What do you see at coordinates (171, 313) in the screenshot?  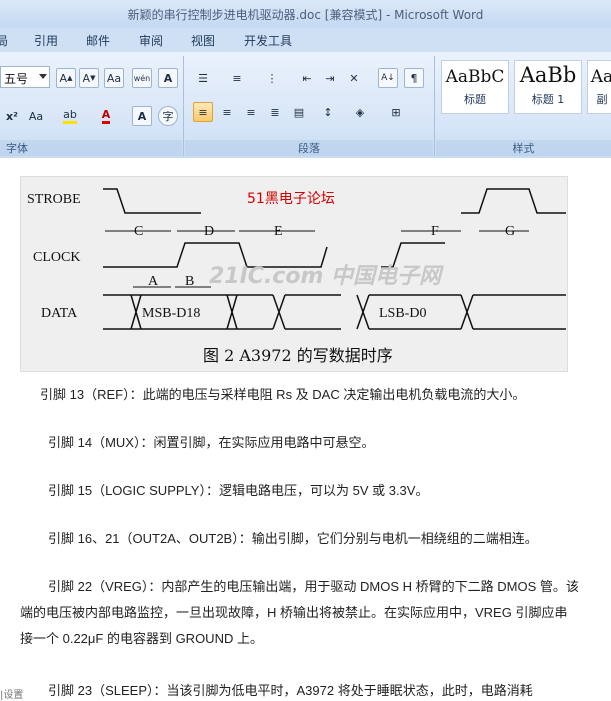 I see `msb-label: MSB-D18` at bounding box center [171, 313].